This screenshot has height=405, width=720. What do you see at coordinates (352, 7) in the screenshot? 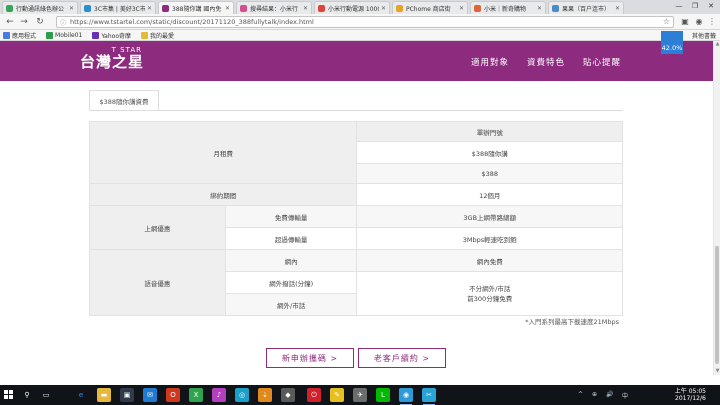
I see `browser-tab: 小米行動電源 10000 ✕` at bounding box center [352, 7].